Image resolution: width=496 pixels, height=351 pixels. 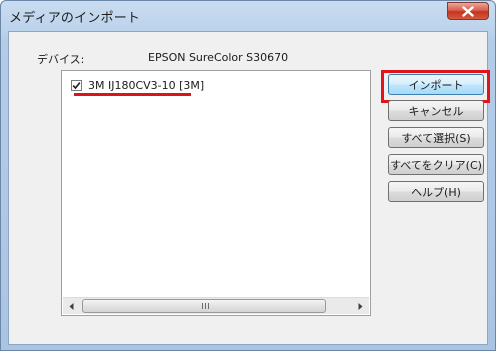 I want to click on help-button: ヘルプ(H), so click(x=436, y=191).